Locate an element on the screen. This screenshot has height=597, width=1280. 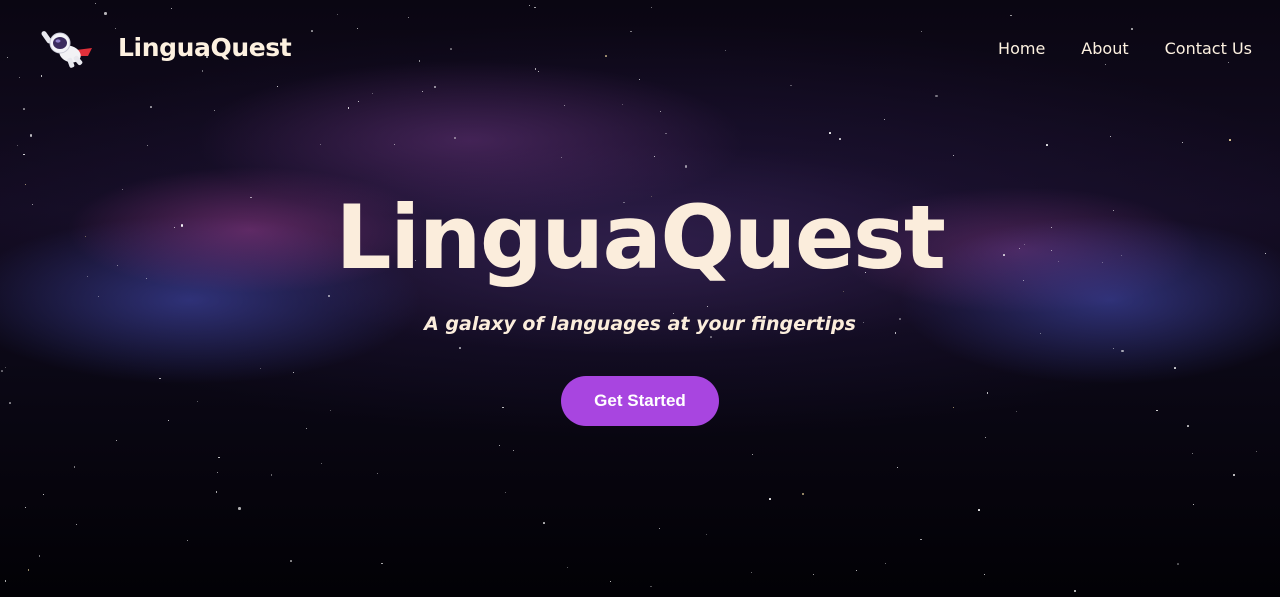
main-nav: Home About Contact Us is located at coordinates (1125, 48).